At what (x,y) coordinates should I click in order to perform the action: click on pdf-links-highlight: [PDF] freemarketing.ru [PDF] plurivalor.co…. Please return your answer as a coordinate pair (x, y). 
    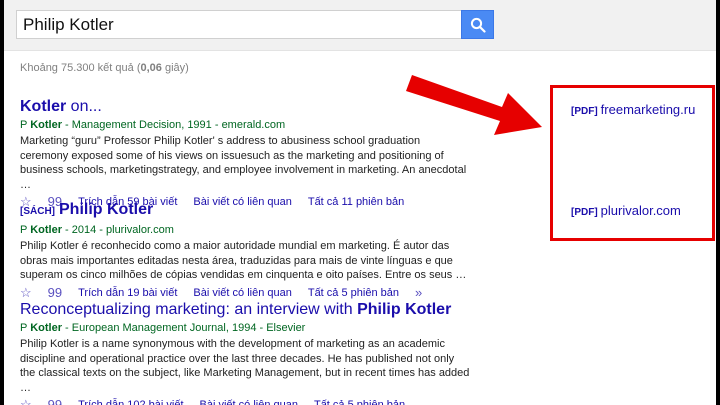
    Looking at the image, I should click on (632, 163).